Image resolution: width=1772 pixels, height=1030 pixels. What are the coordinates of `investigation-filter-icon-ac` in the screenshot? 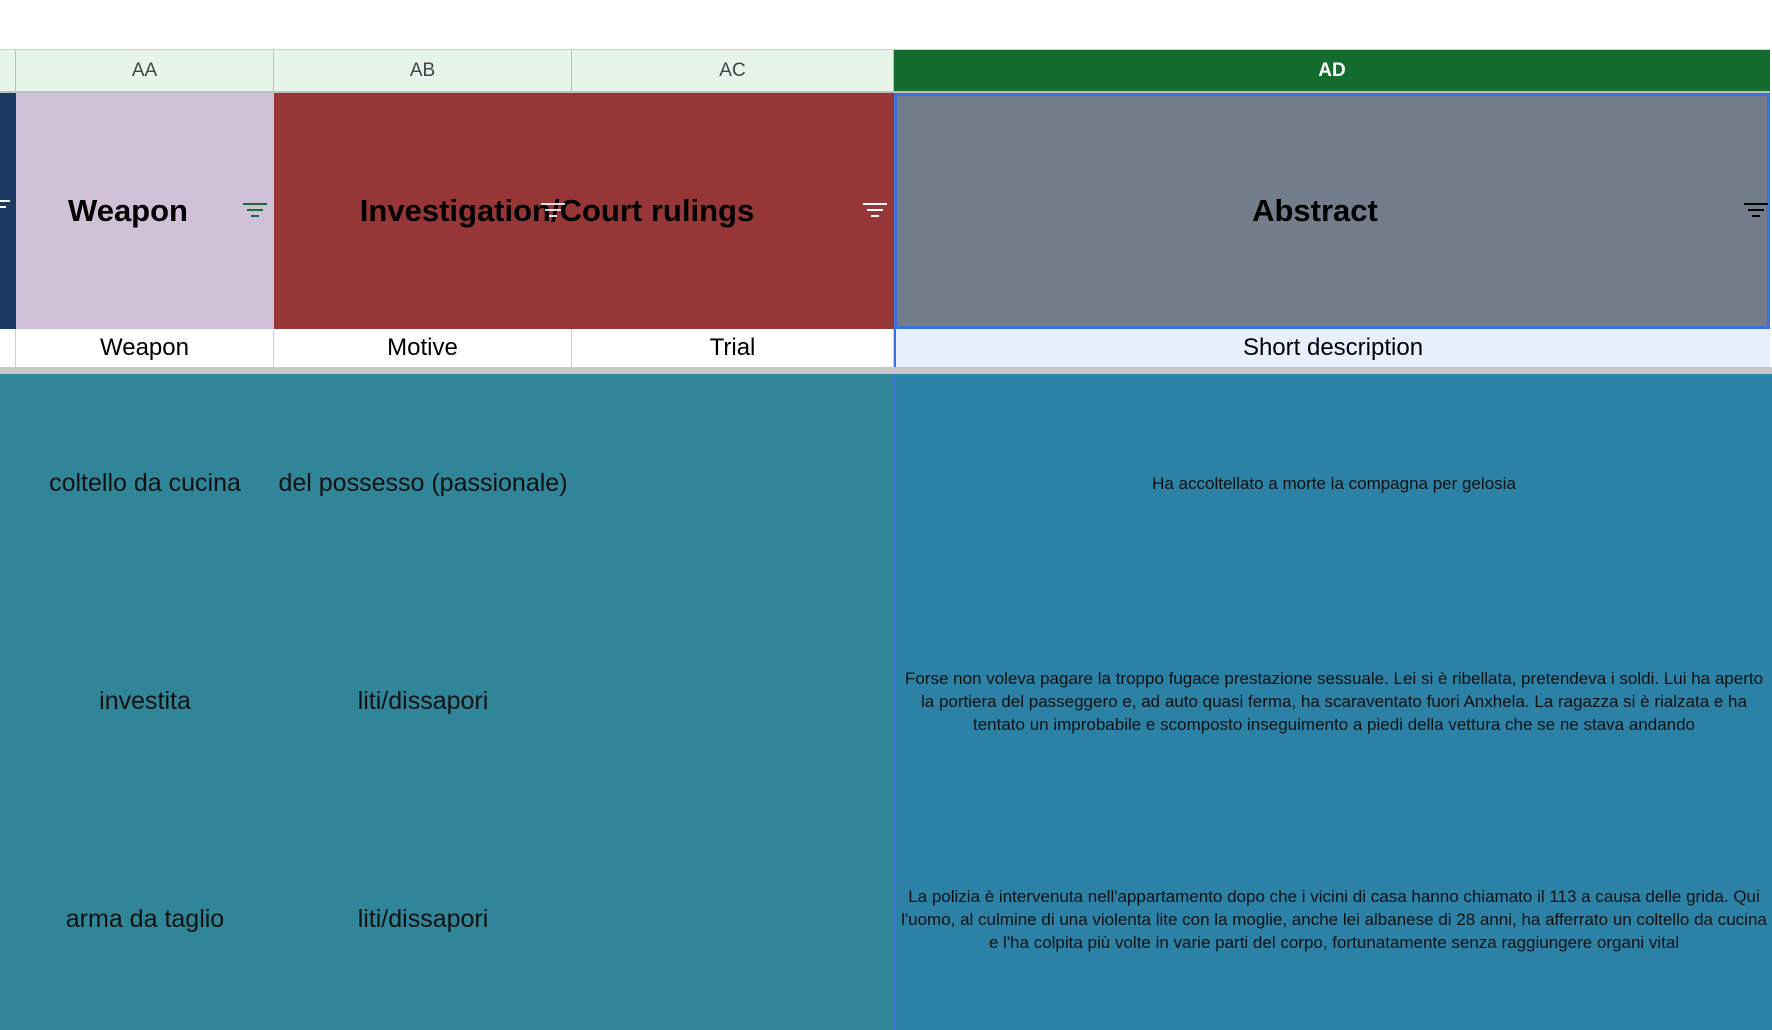 It's located at (875, 211).